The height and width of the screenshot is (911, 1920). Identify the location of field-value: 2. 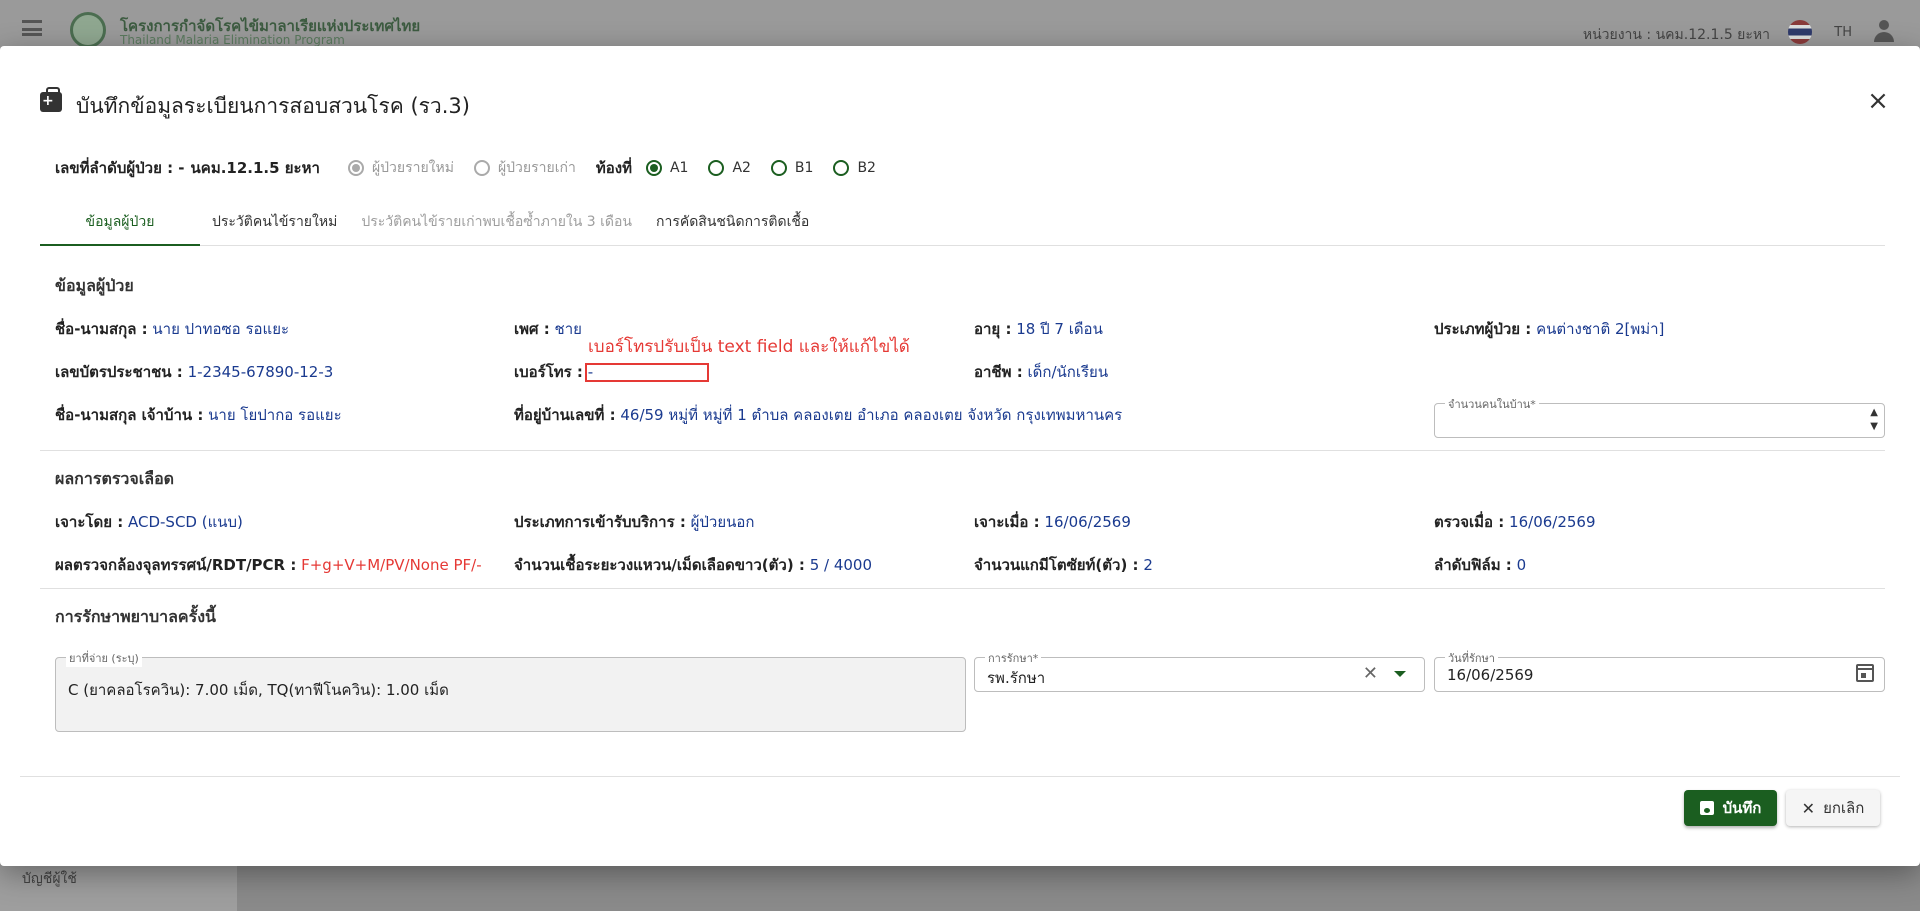
(1148, 565).